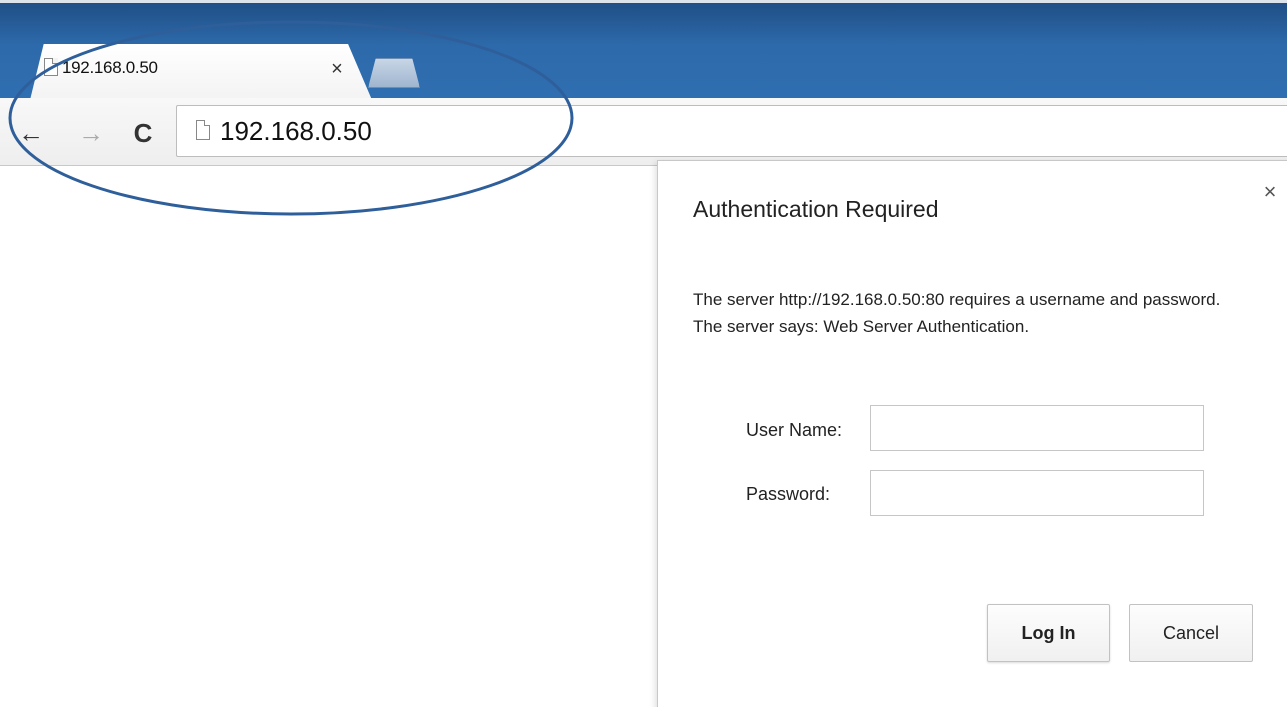  What do you see at coordinates (110, 67) in the screenshot?
I see `tab-title: 192.168.0.50` at bounding box center [110, 67].